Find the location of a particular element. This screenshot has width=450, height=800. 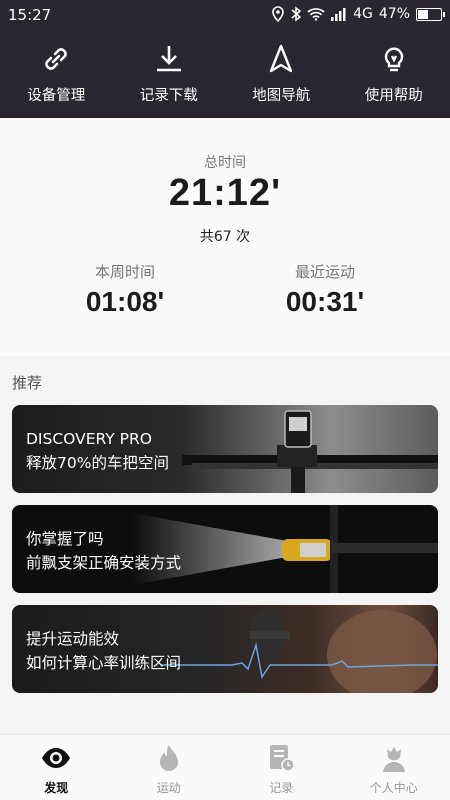

recent-exercise-block: 最近运动 00:31' is located at coordinates (325, 289).